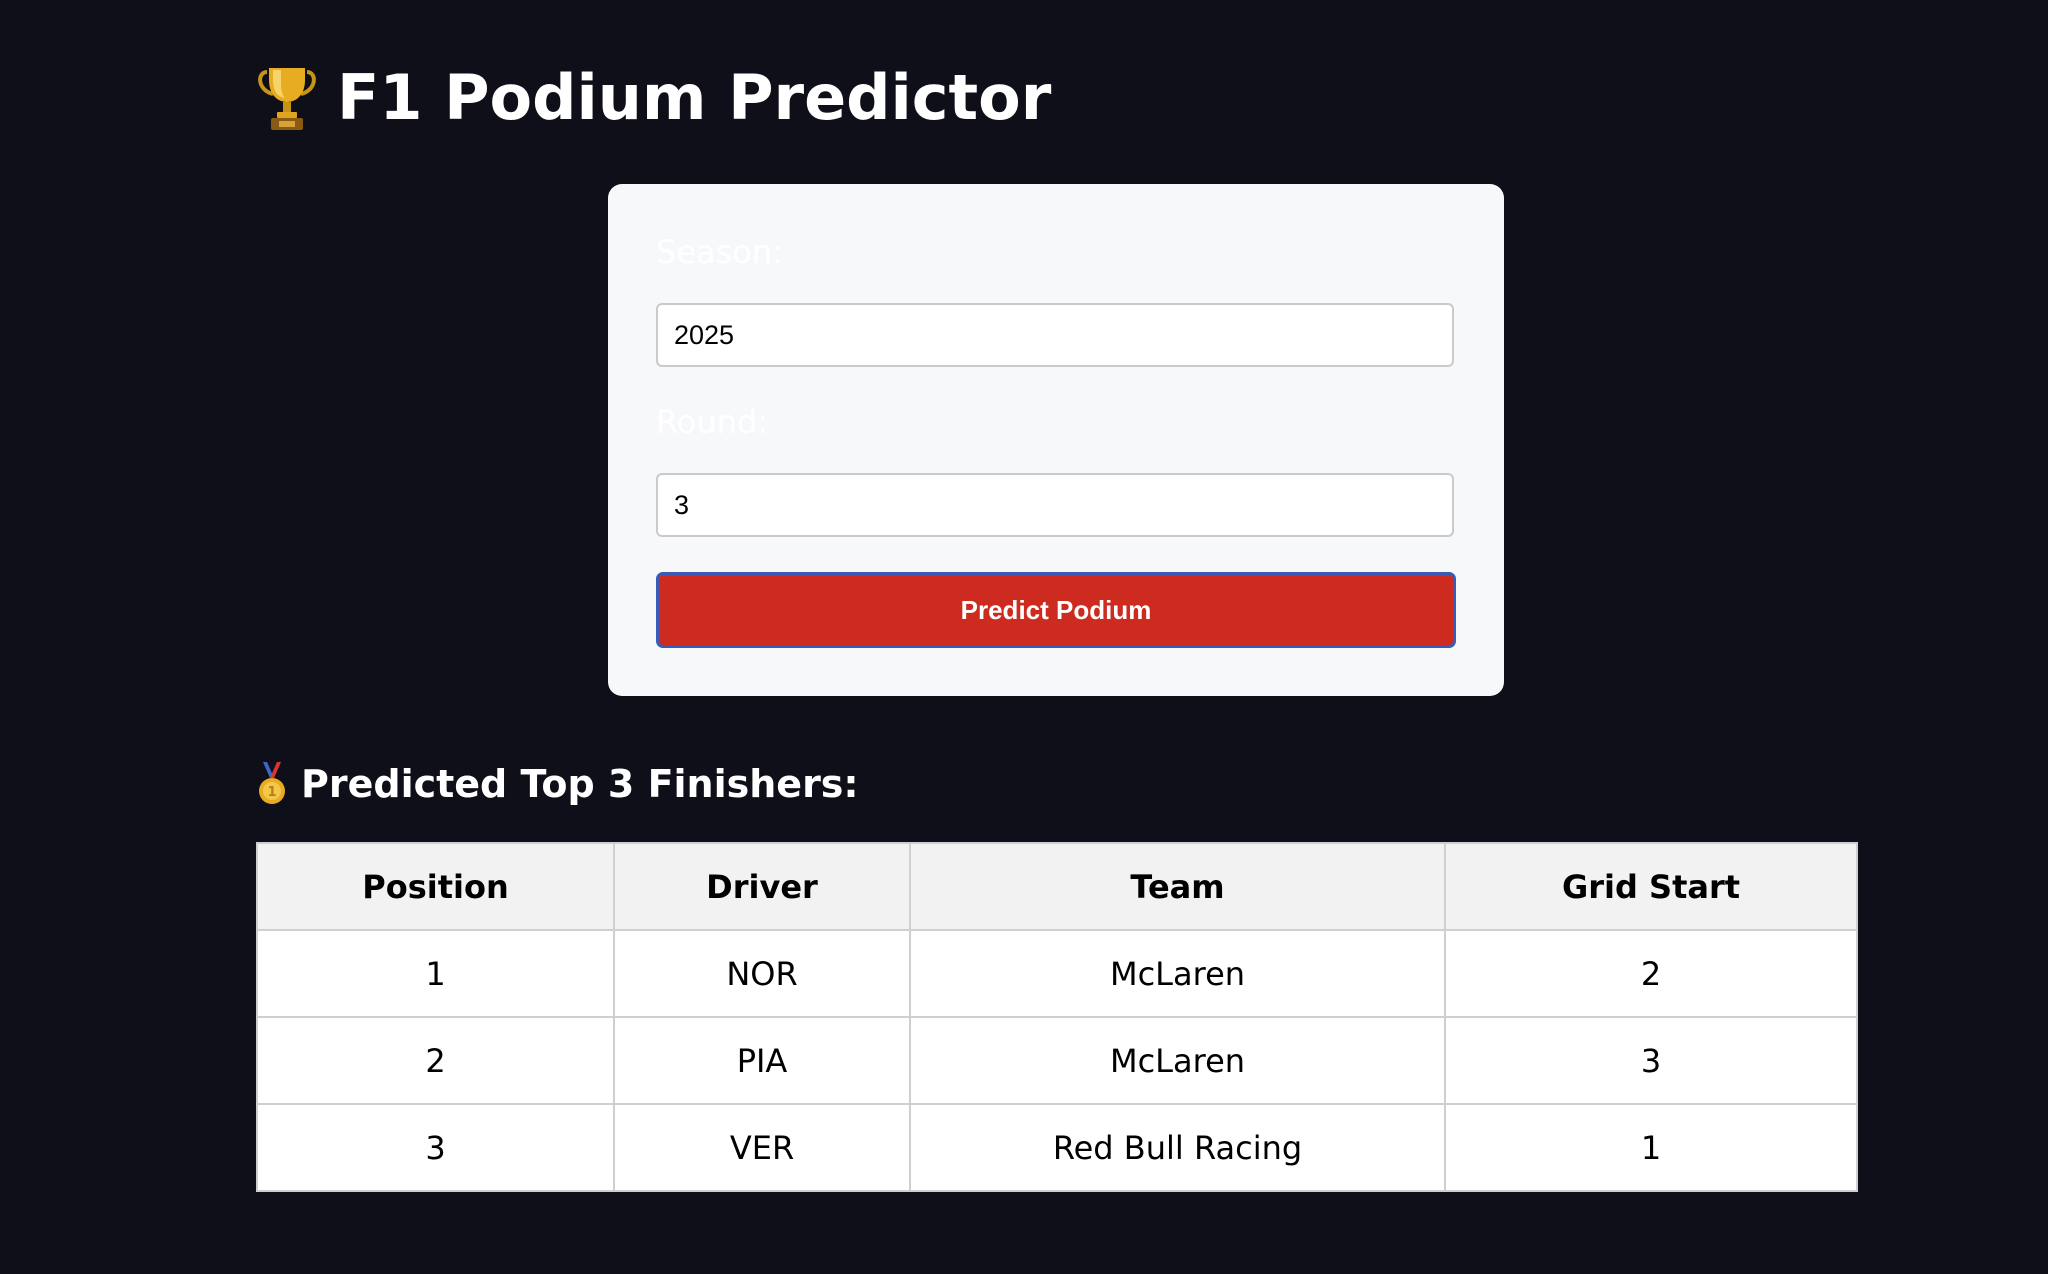 The height and width of the screenshot is (1274, 2048). Describe the element at coordinates (1177, 886) in the screenshot. I see `column-header-team: Team` at that location.